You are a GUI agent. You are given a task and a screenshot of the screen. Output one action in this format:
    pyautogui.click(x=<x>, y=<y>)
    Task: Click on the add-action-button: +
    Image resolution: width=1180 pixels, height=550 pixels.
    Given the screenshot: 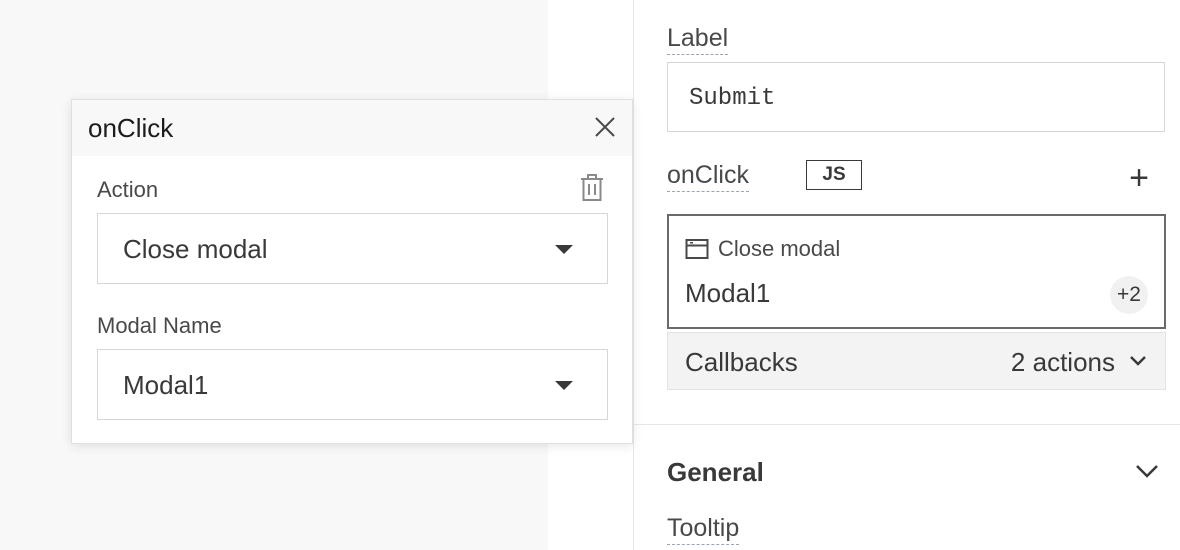 What is the action you would take?
    pyautogui.click(x=1139, y=178)
    